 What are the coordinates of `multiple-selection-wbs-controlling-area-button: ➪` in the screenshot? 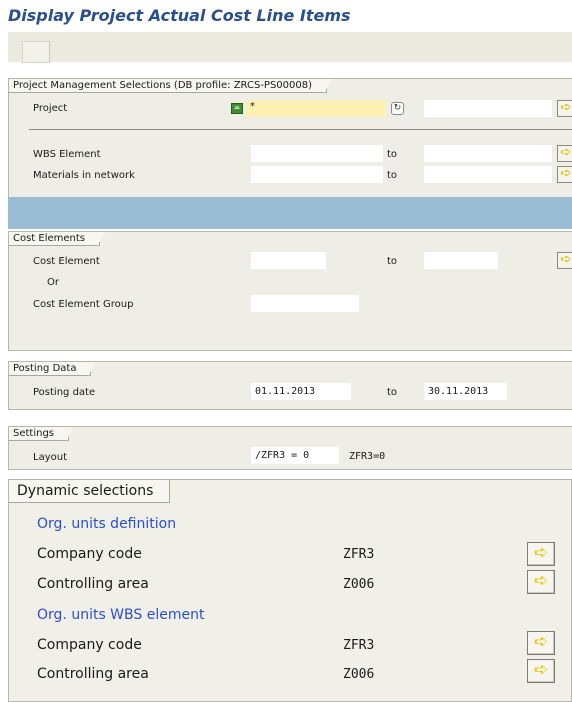 It's located at (541, 671).